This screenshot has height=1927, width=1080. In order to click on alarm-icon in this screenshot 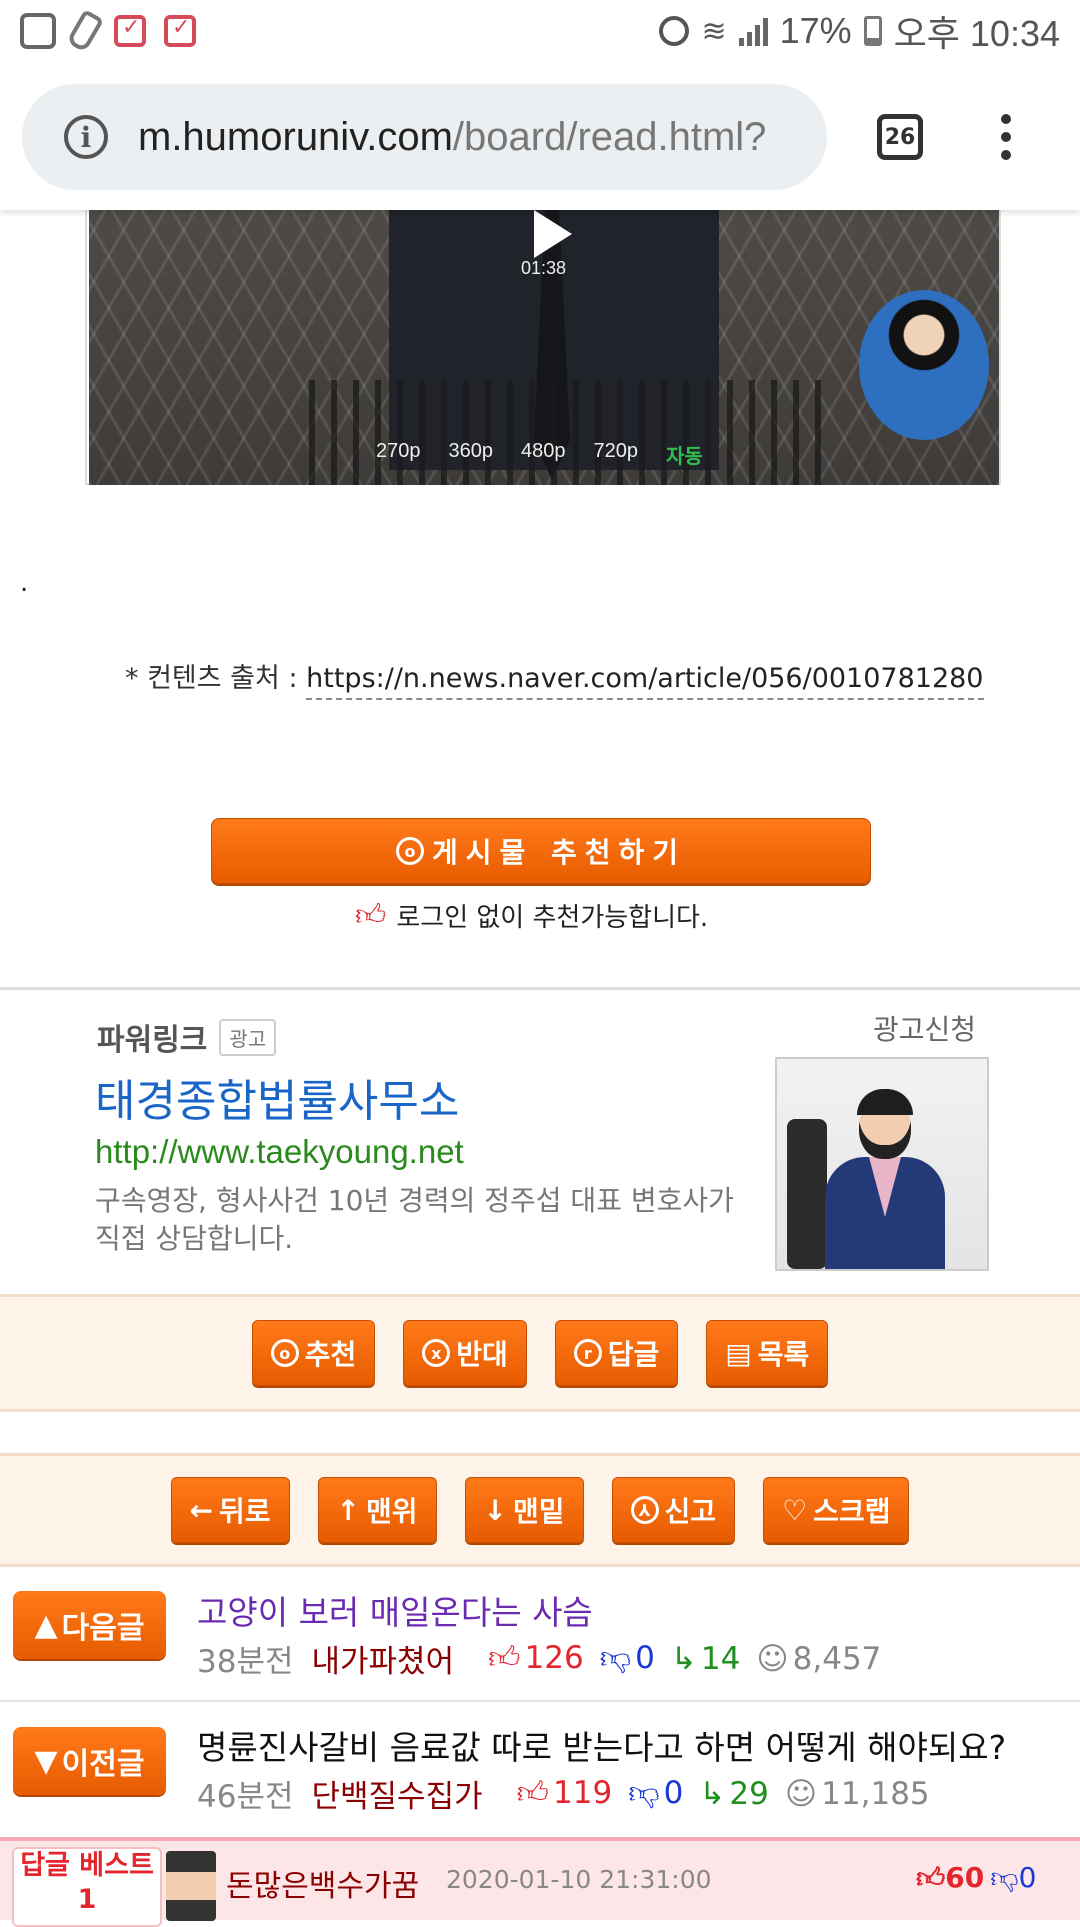, I will do `click(674, 31)`.